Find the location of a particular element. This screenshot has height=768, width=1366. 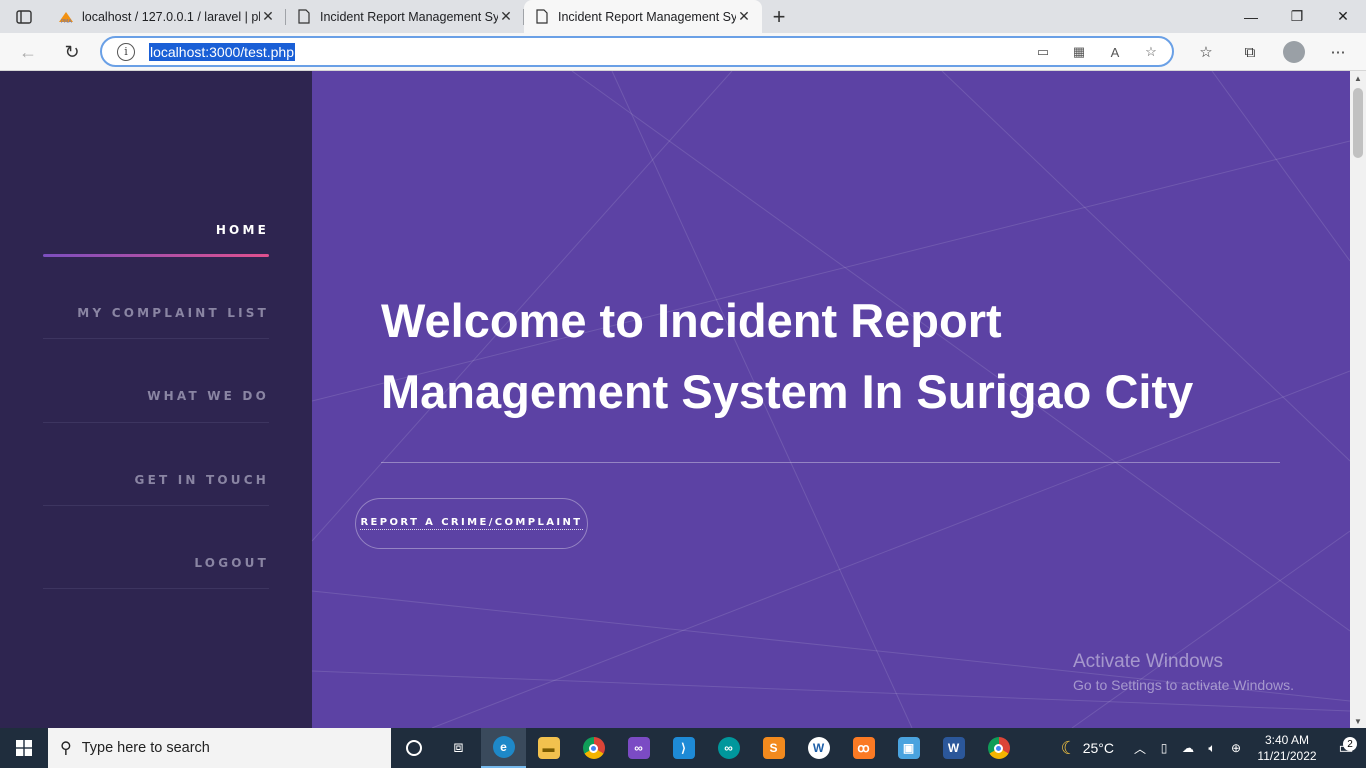

arduino-icon: ∞ is located at coordinates (728, 748).